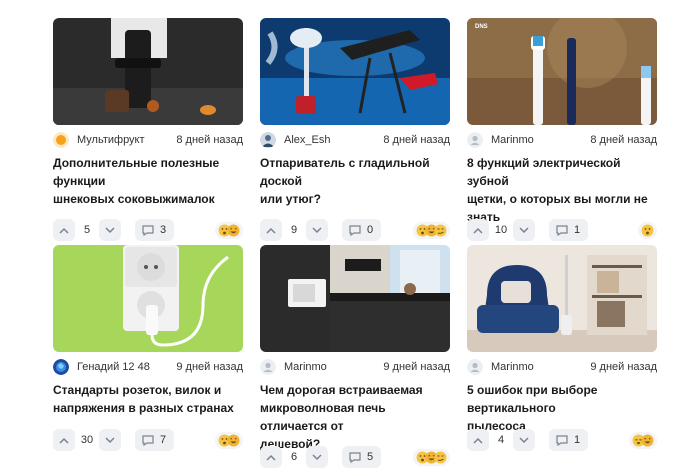 Image resolution: width=700 pixels, height=470 pixels. Describe the element at coordinates (562, 140) in the screenshot. I see `card-meta: Marinmo 8 дней назад` at that location.